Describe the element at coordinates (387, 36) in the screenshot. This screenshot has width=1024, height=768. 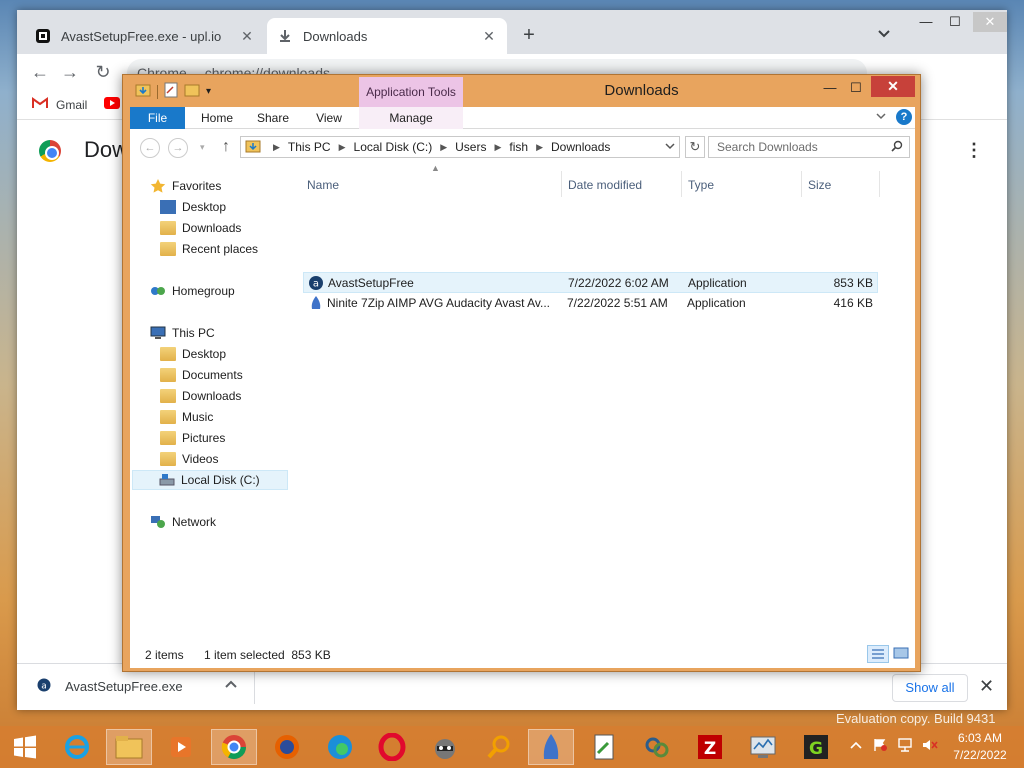
I see `tab-downloads: Downloads ✕` at that location.